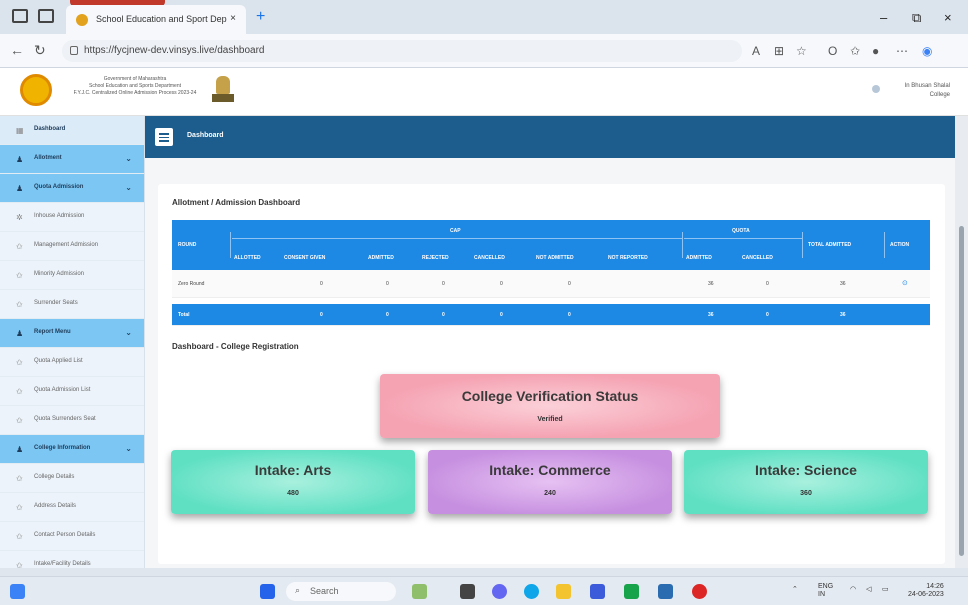 Image resolution: width=968 pixels, height=605 pixels. Describe the element at coordinates (948, 17) in the screenshot. I see `close-window-button: ×` at that location.